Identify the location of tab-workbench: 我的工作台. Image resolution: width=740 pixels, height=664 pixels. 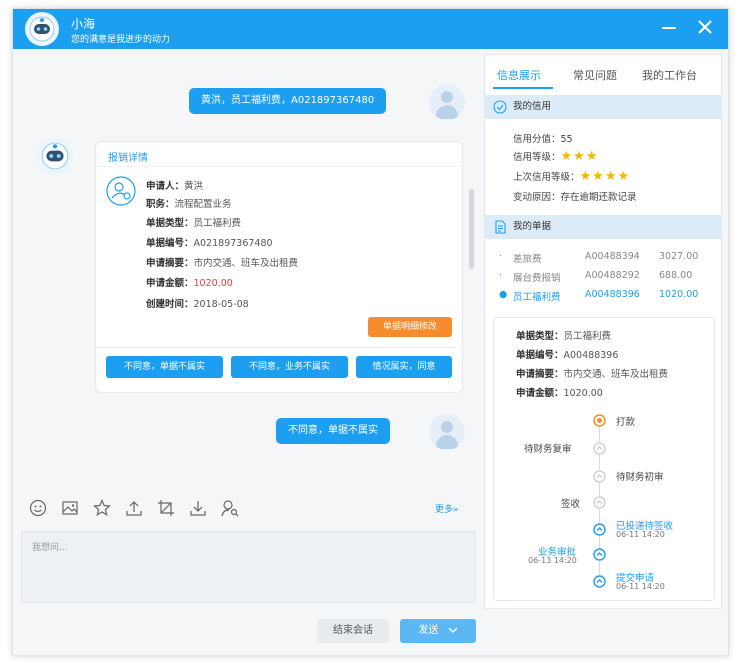
(669, 75).